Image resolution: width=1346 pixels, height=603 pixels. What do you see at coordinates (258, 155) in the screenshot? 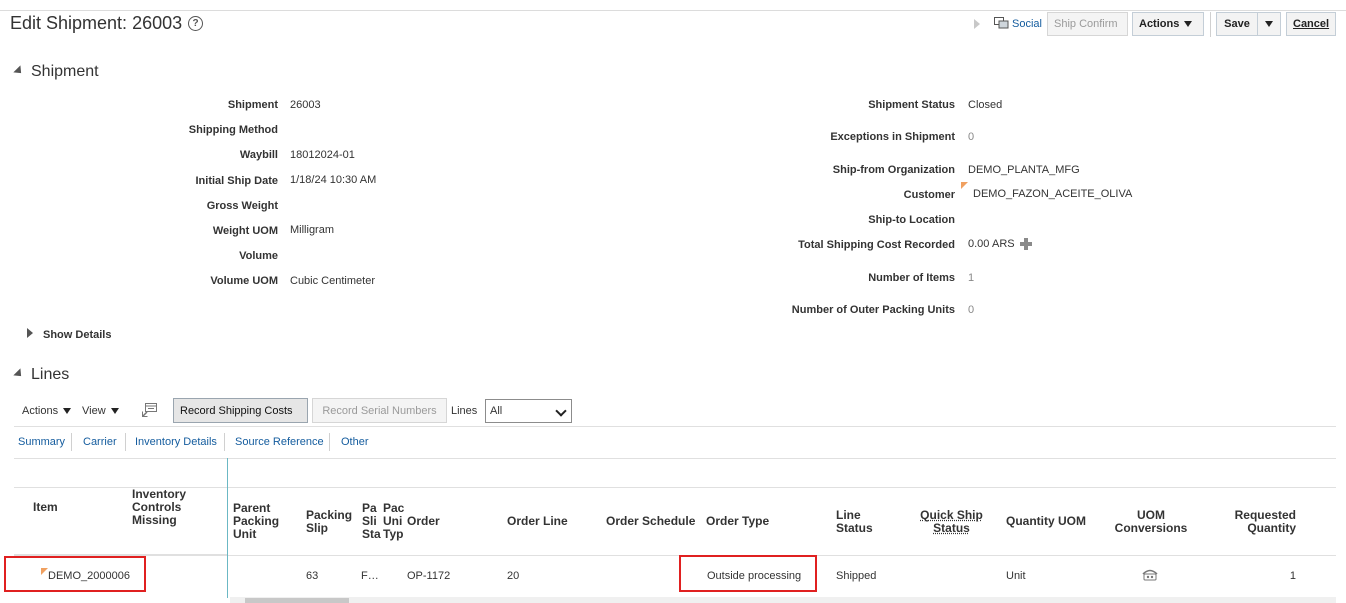
I see `field-label-waybill: Waybill` at bounding box center [258, 155].